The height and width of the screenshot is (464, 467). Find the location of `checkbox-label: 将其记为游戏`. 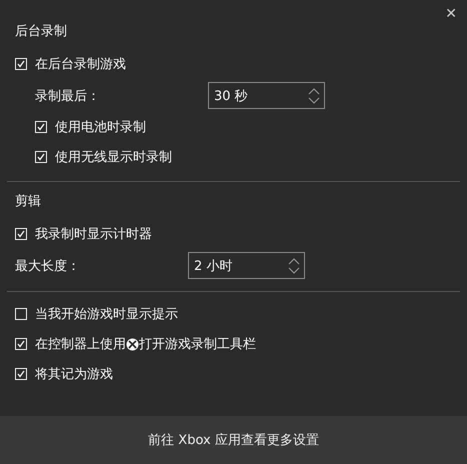

checkbox-label: 将其记为游戏 is located at coordinates (74, 374).